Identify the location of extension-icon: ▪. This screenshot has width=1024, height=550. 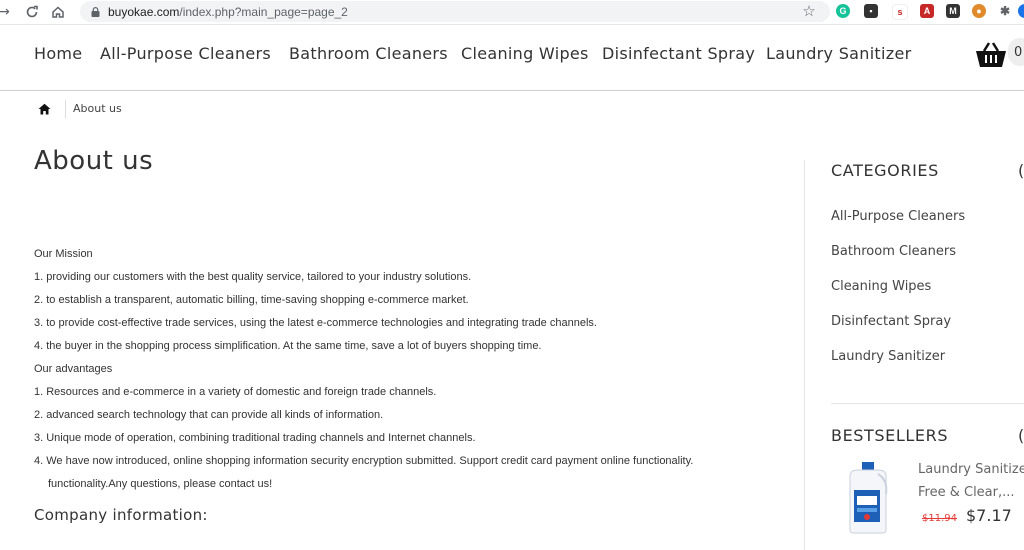
(871, 11).